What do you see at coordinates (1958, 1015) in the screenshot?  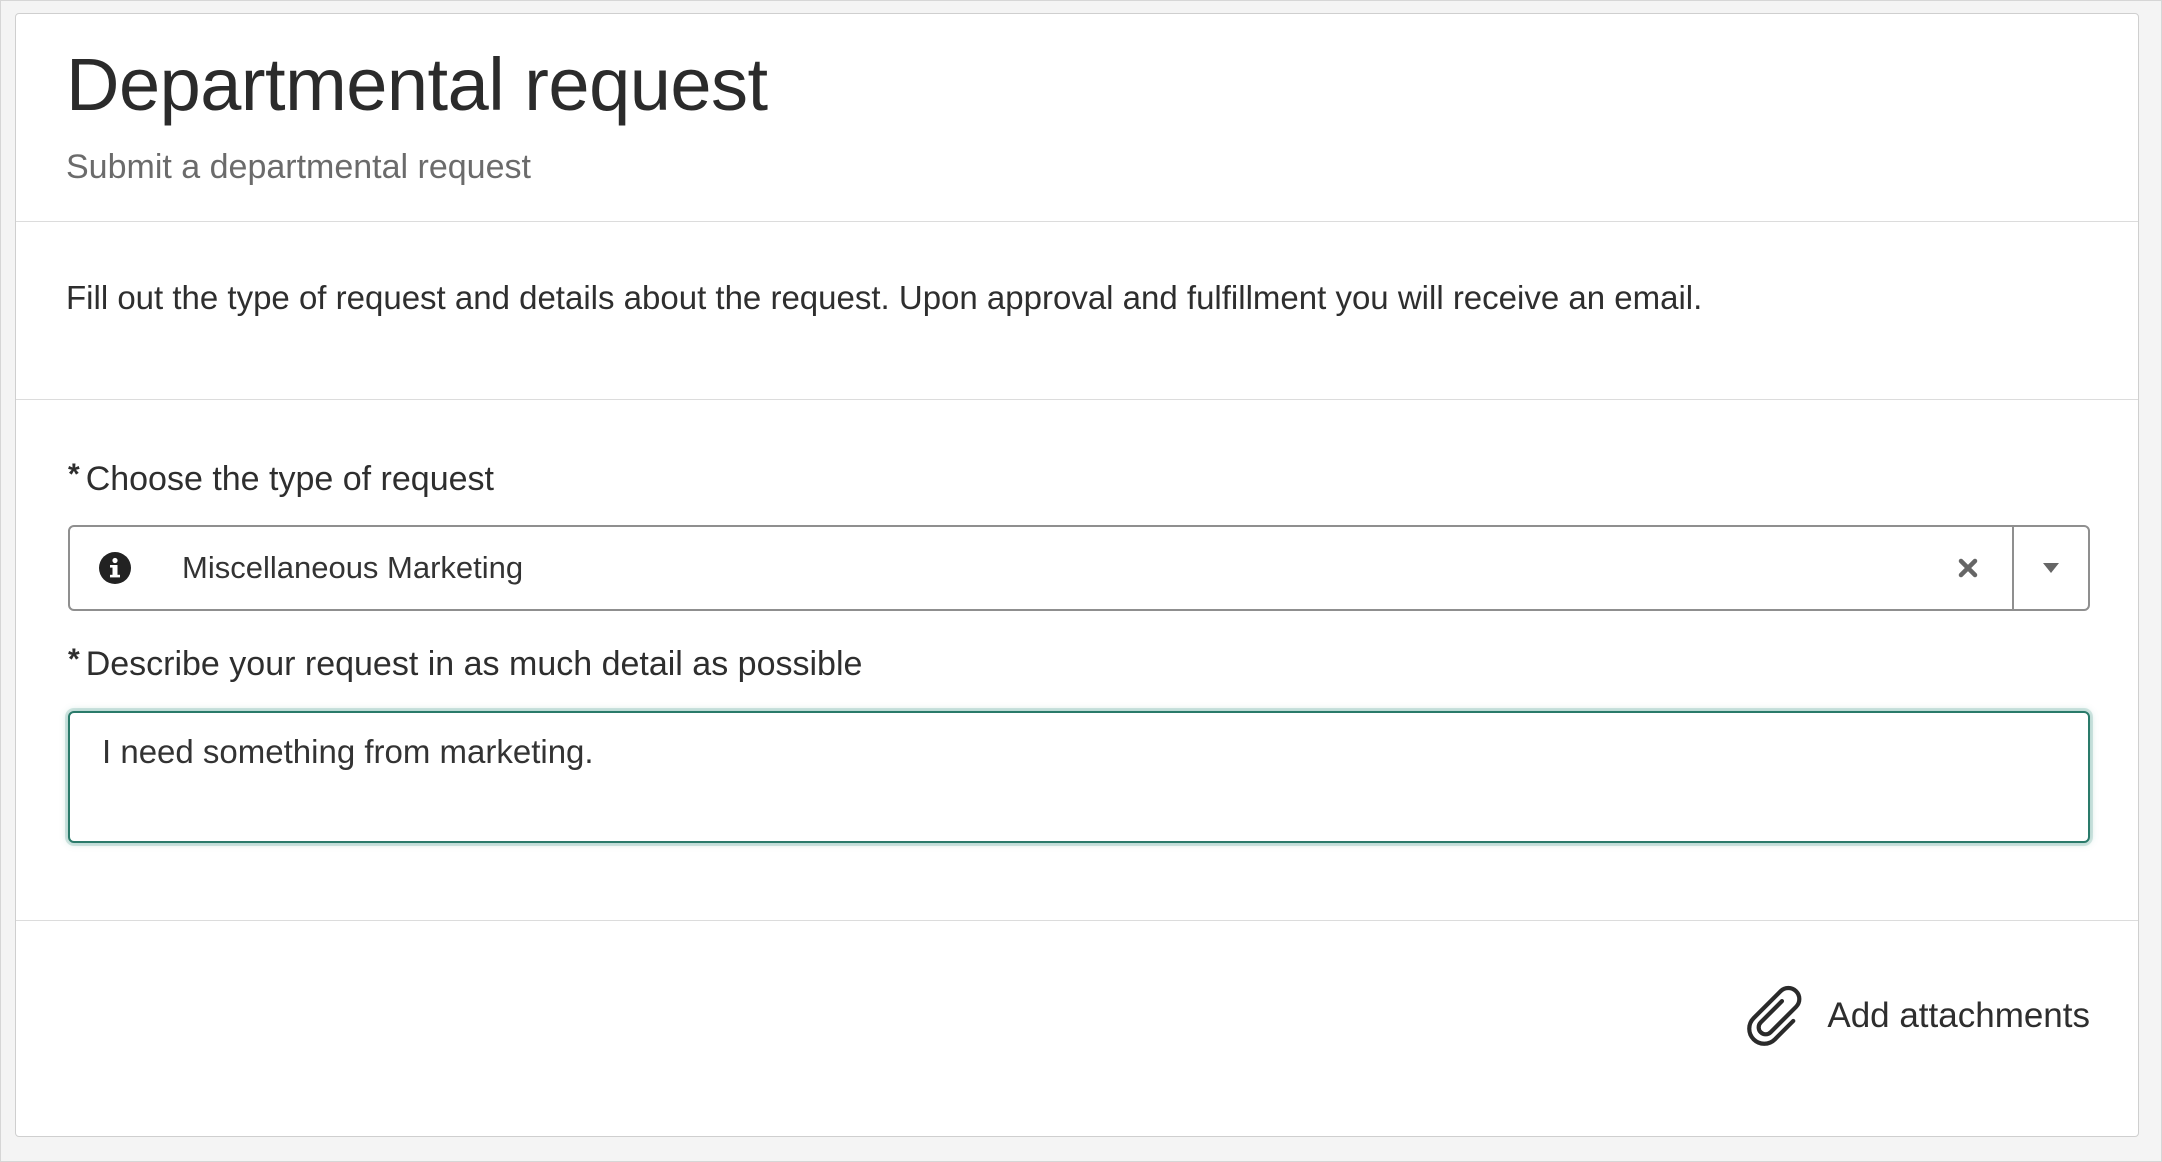 I see `add-attachments-label: Add attachments` at bounding box center [1958, 1015].